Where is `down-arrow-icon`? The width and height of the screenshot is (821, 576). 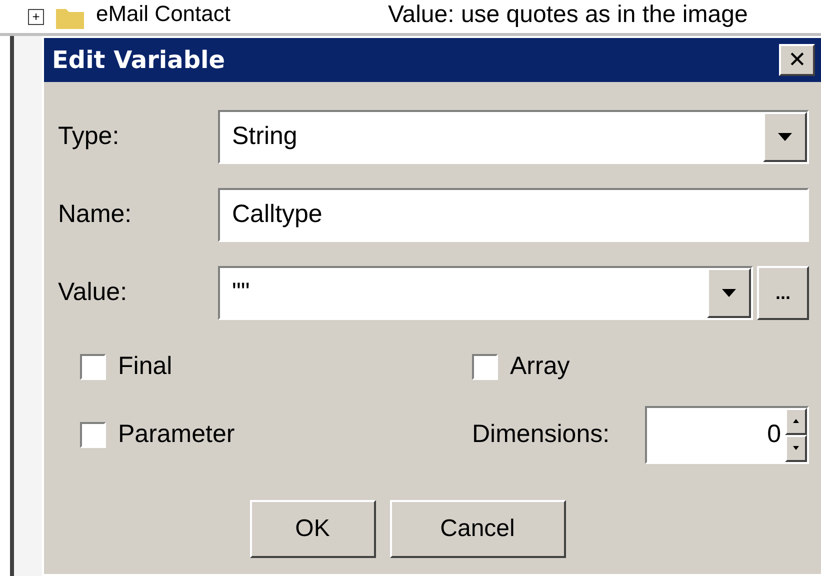
down-arrow-icon is located at coordinates (796, 448).